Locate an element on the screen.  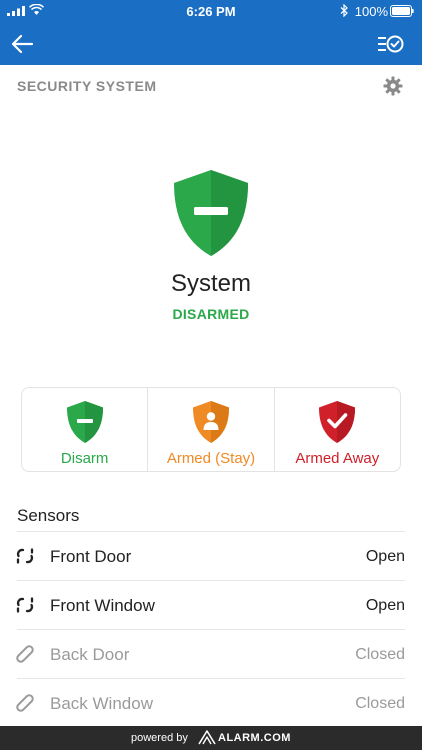
arming-mode-panel: Disarm Armed (Stay) Armed Away is located at coordinates (211, 429).